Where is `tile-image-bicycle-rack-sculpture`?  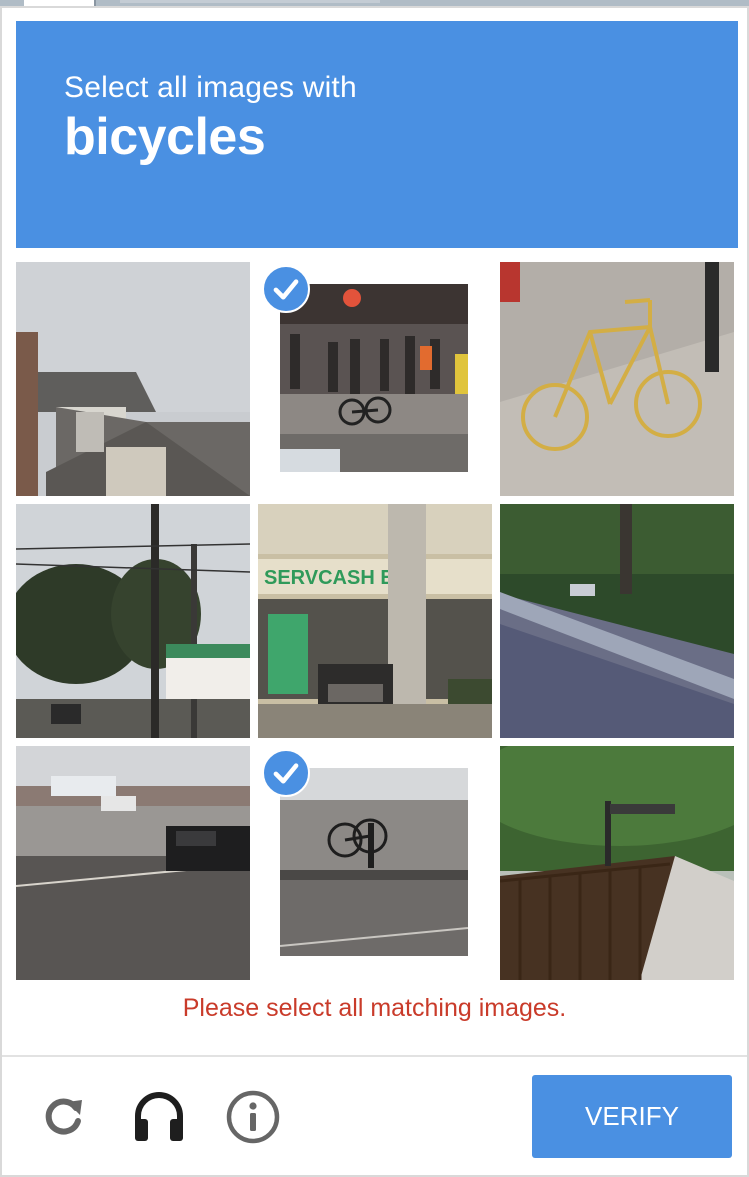
tile-image-bicycle-rack-sculpture is located at coordinates (617, 379).